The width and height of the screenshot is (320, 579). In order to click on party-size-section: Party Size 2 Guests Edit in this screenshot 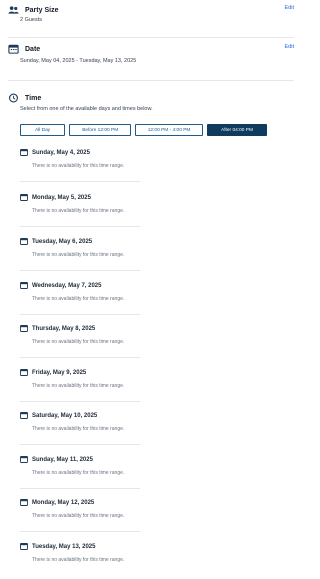, I will do `click(150, 18)`.